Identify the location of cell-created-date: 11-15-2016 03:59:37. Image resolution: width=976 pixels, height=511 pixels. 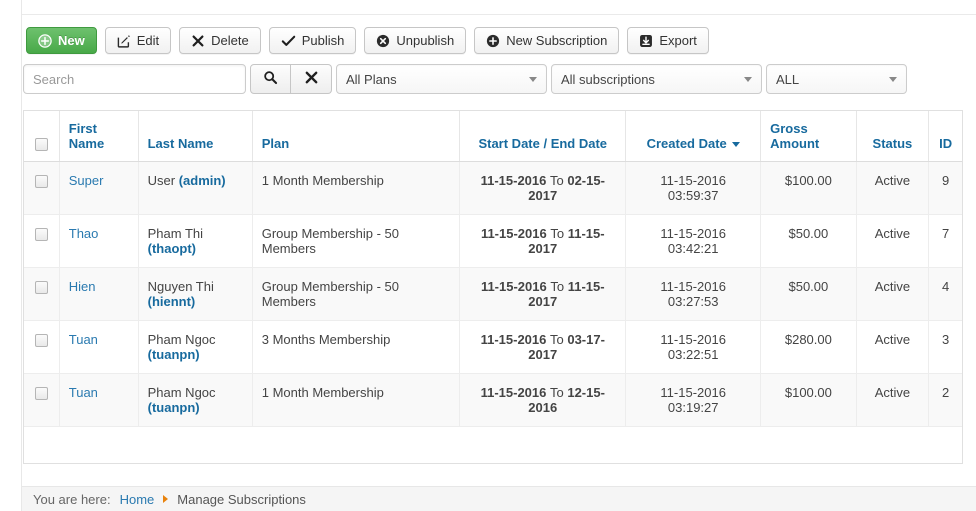
(693, 188).